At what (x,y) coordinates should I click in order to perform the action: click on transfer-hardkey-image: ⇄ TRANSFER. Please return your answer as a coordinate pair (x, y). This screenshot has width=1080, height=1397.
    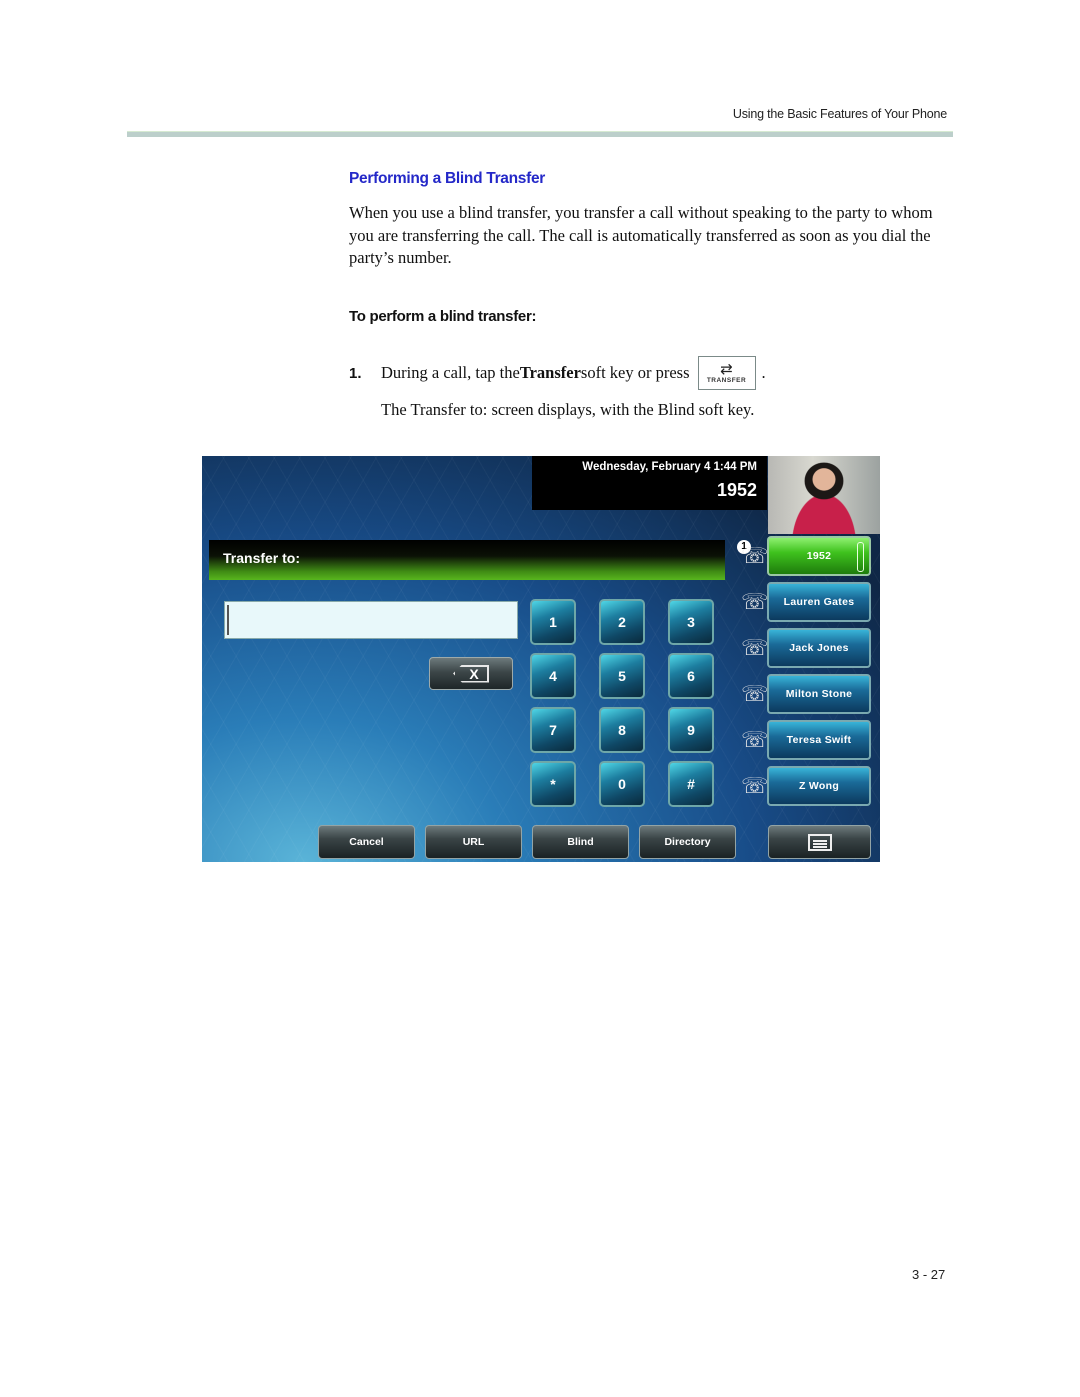
    Looking at the image, I should click on (726, 373).